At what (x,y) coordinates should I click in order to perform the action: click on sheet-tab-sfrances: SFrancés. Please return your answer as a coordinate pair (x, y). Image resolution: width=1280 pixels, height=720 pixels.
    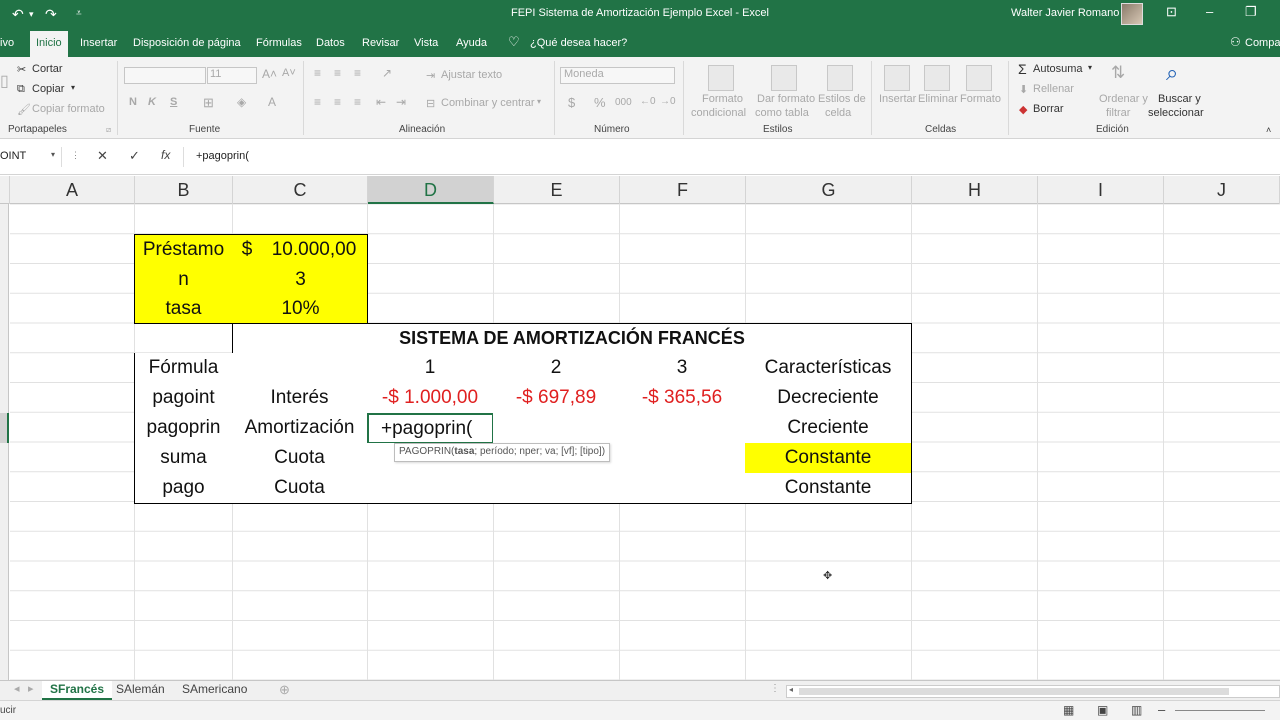
    Looking at the image, I should click on (77, 690).